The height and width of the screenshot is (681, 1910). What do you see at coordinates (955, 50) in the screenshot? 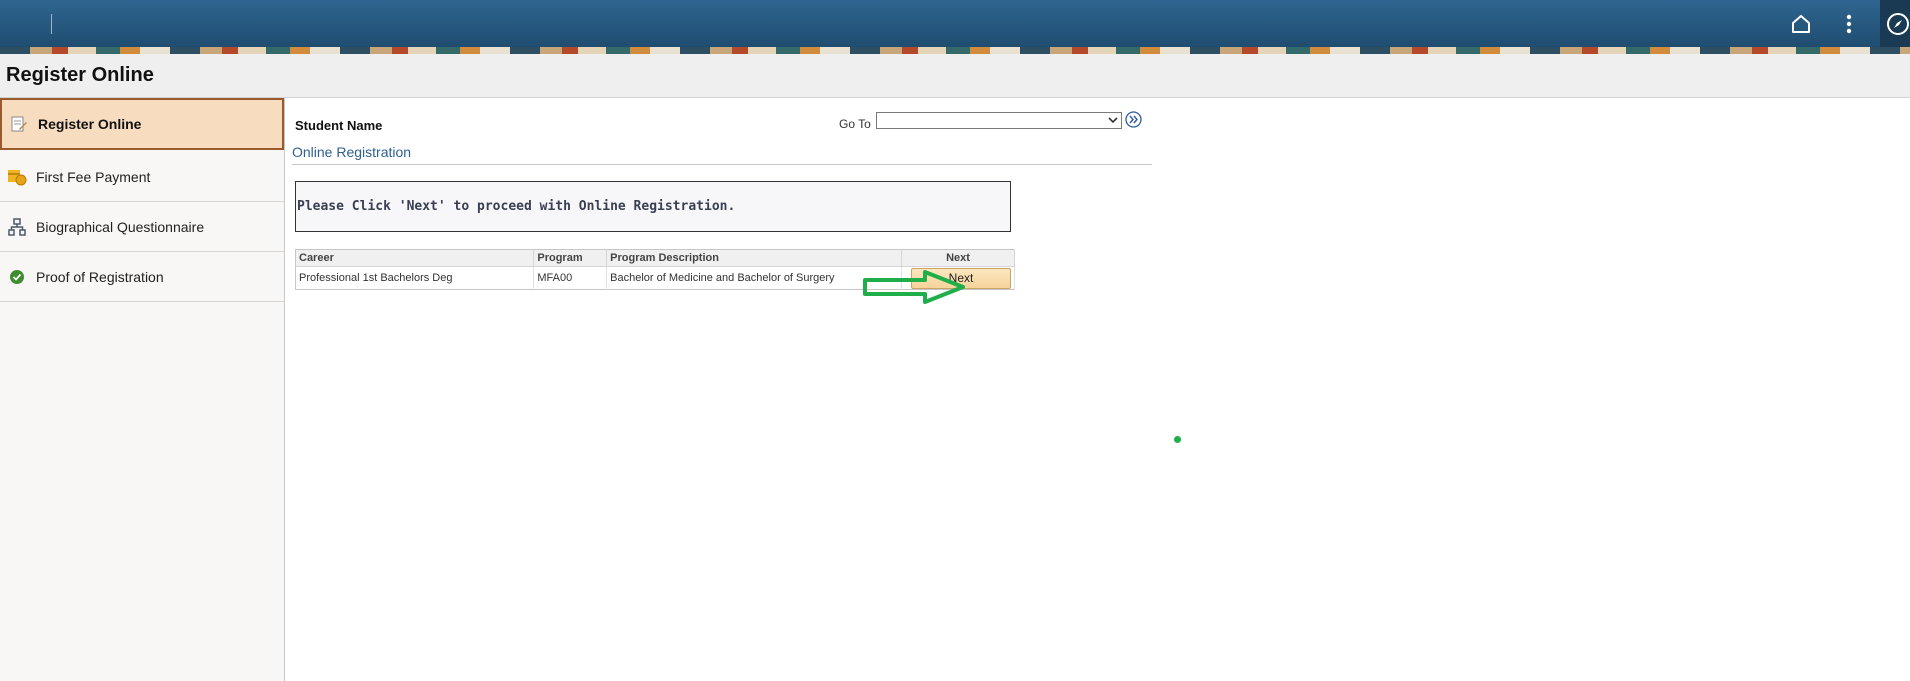
I see `decorative-banner` at bounding box center [955, 50].